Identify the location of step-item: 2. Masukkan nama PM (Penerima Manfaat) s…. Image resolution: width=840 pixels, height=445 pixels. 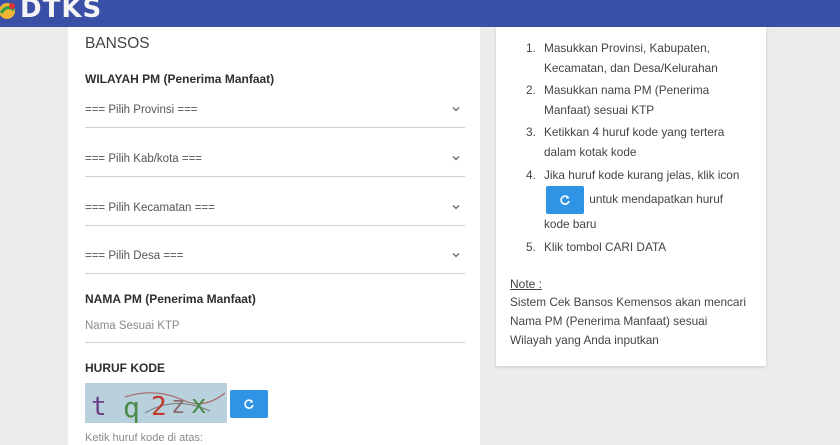
(634, 100).